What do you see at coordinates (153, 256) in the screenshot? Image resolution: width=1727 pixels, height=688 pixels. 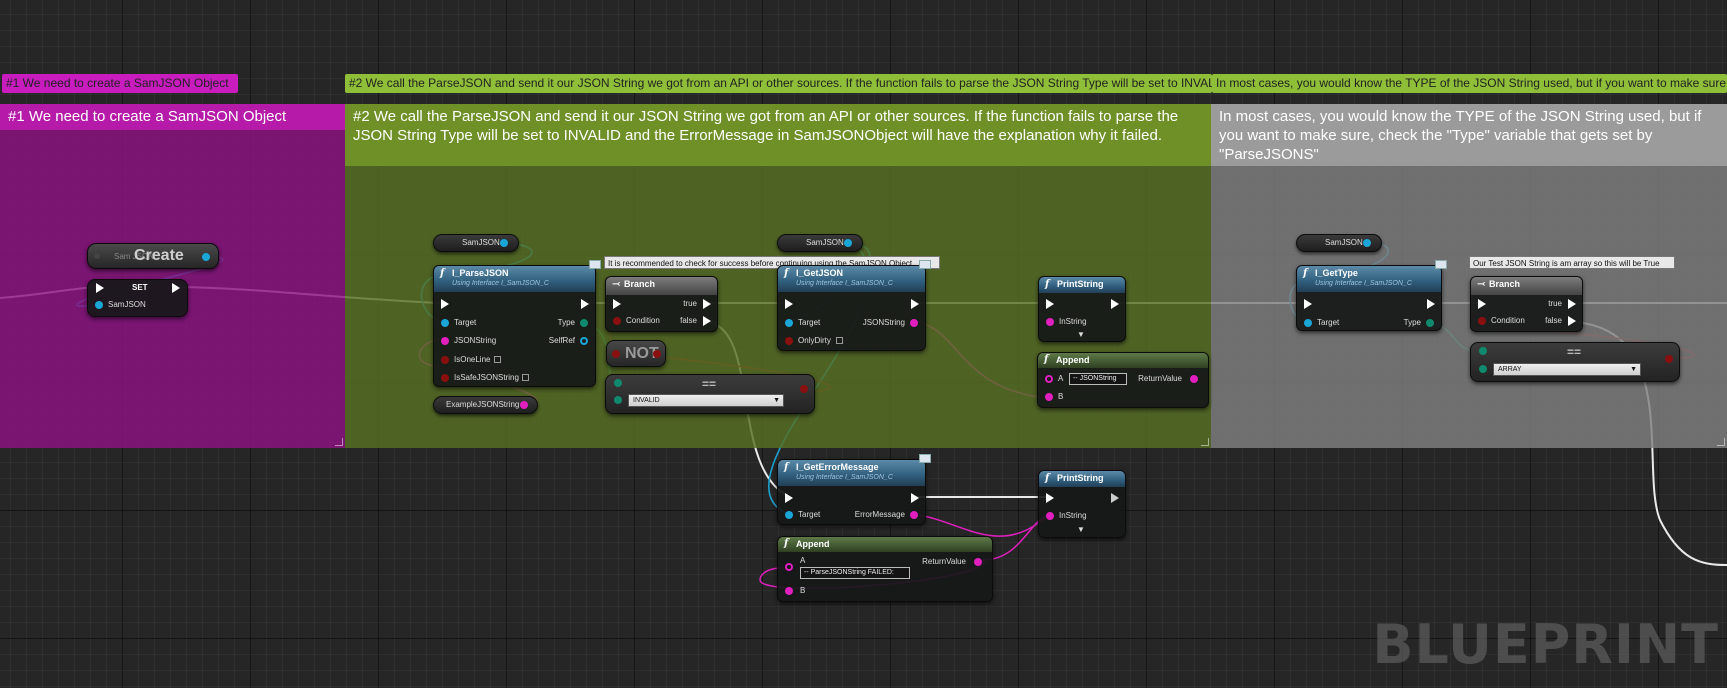 I see `create-node: Sam JSON Create` at bounding box center [153, 256].